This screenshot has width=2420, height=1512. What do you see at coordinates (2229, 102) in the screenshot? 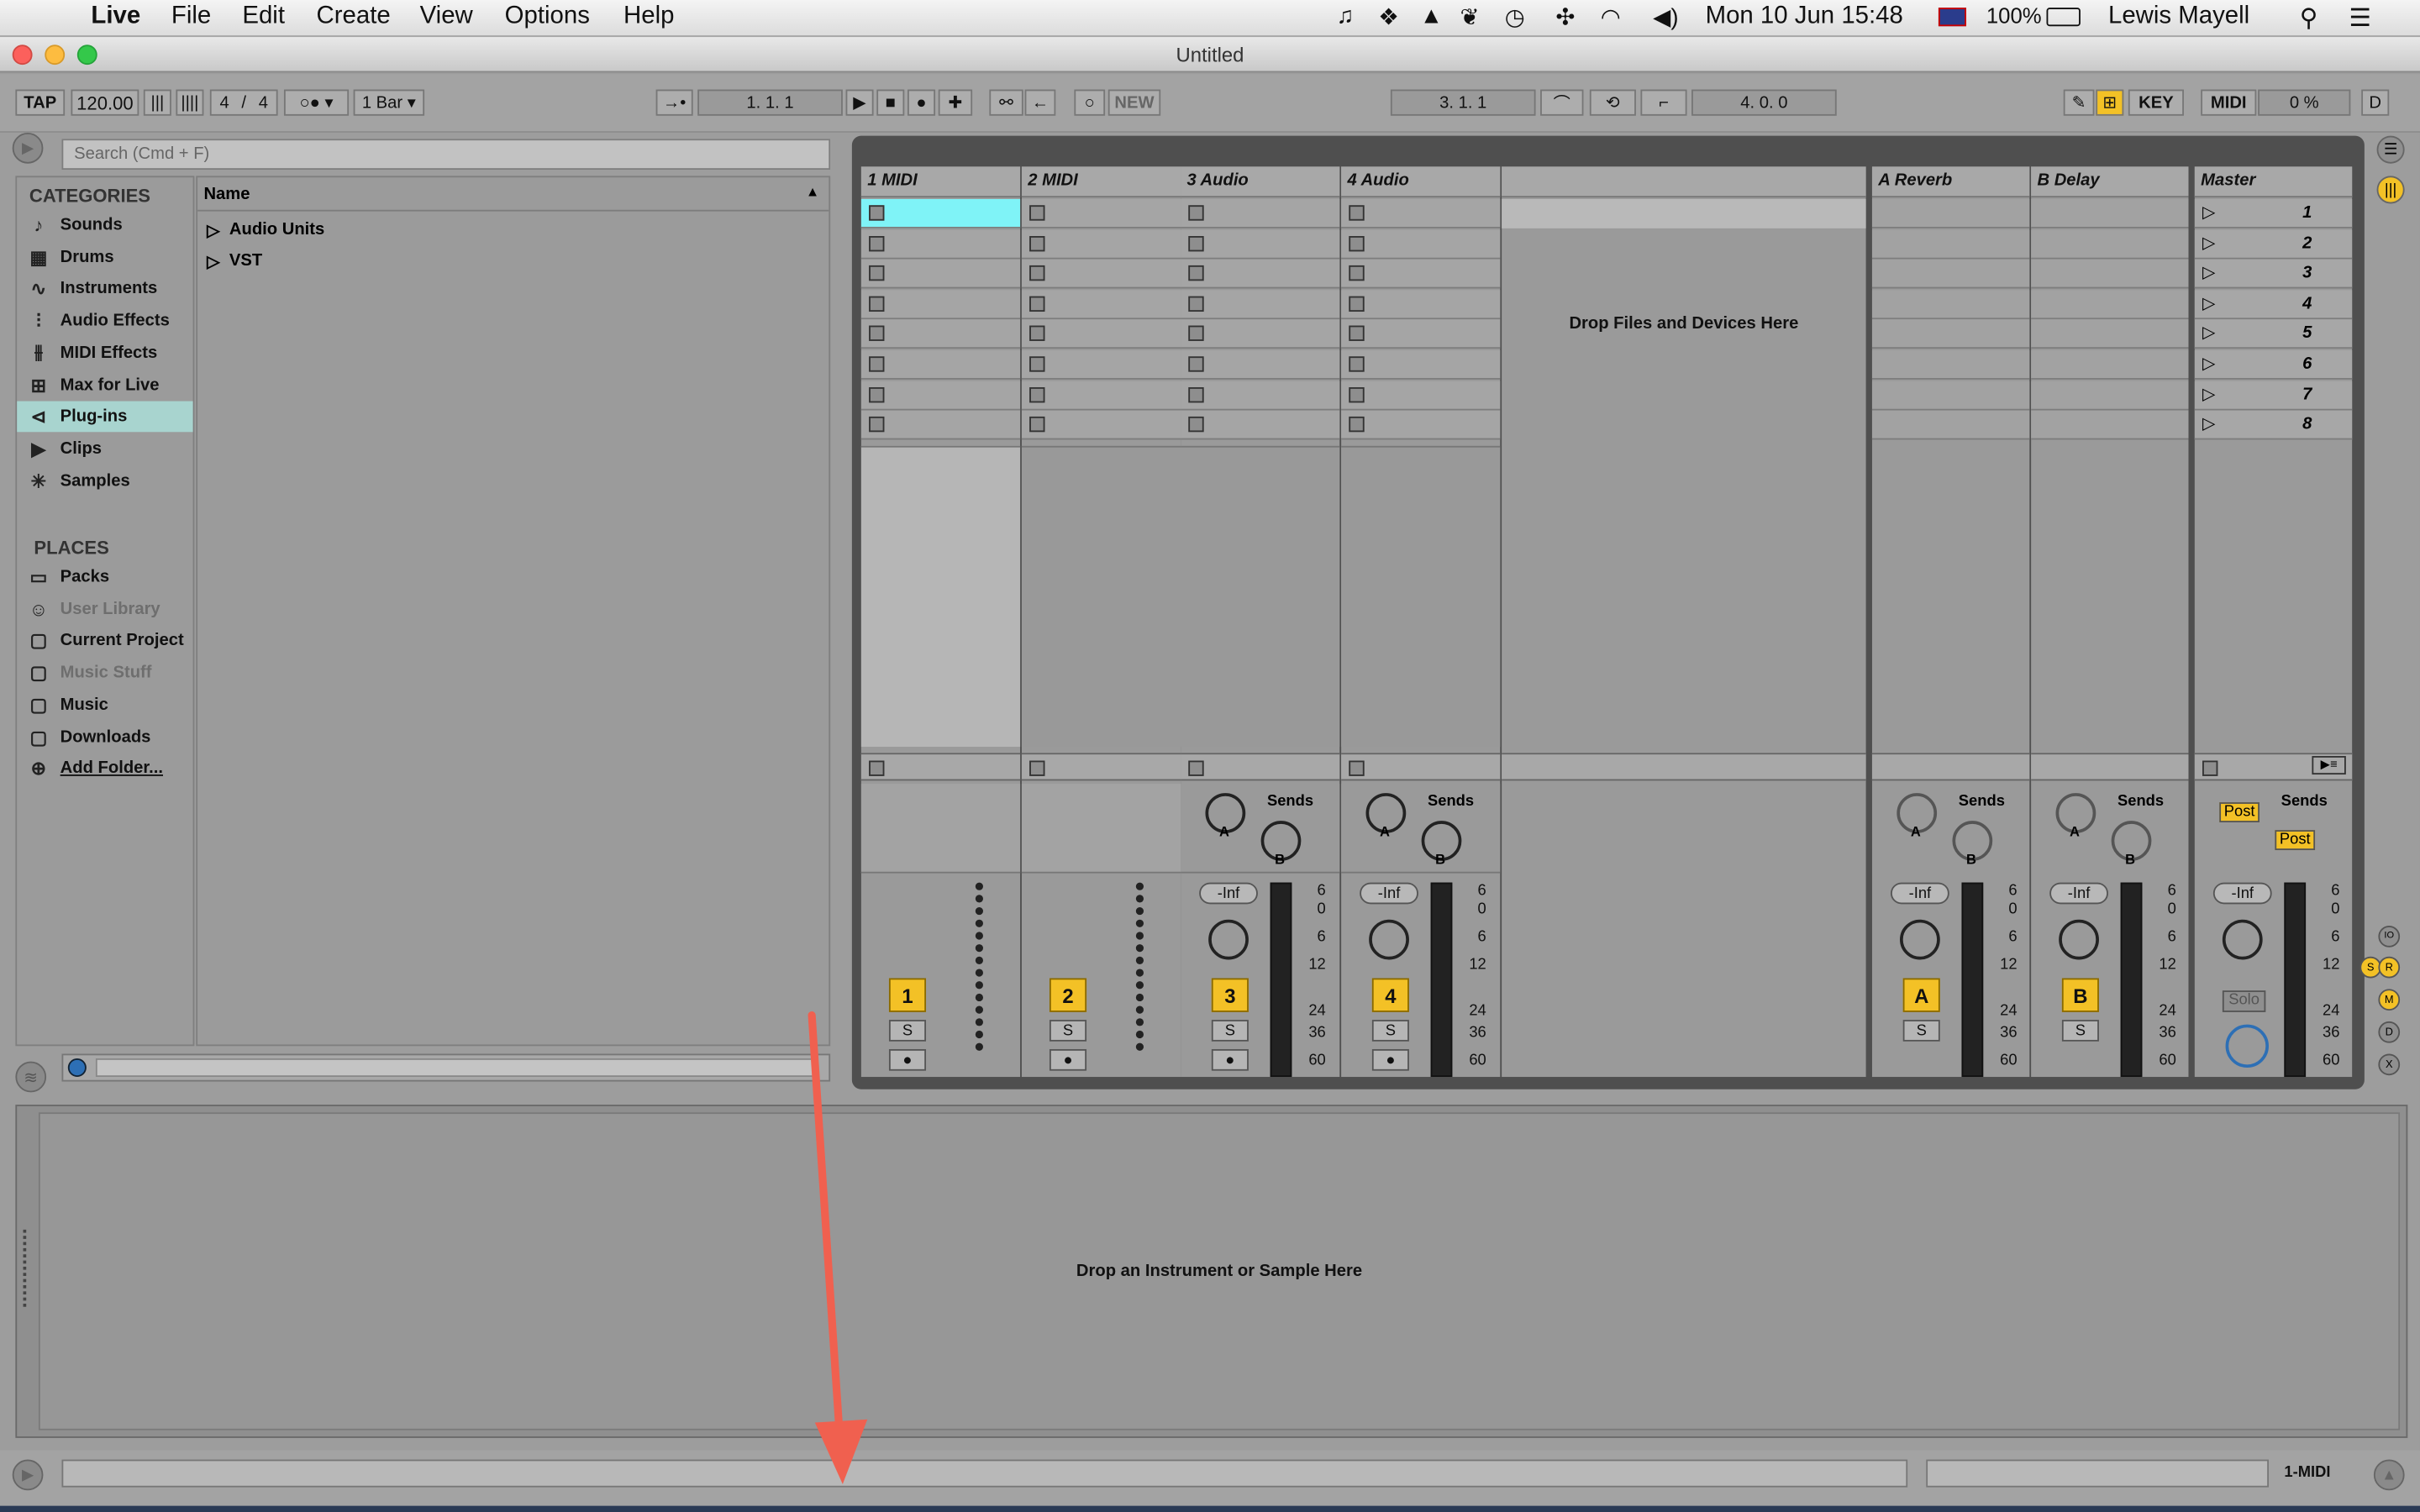
I see `midi-map-button: MIDI` at bounding box center [2229, 102].